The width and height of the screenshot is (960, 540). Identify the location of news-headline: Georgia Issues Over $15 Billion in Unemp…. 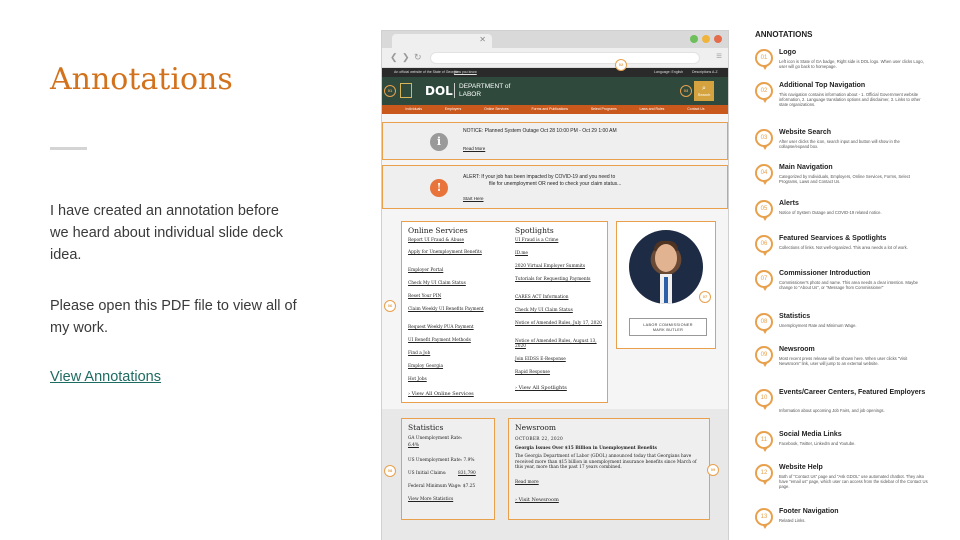
(586, 448).